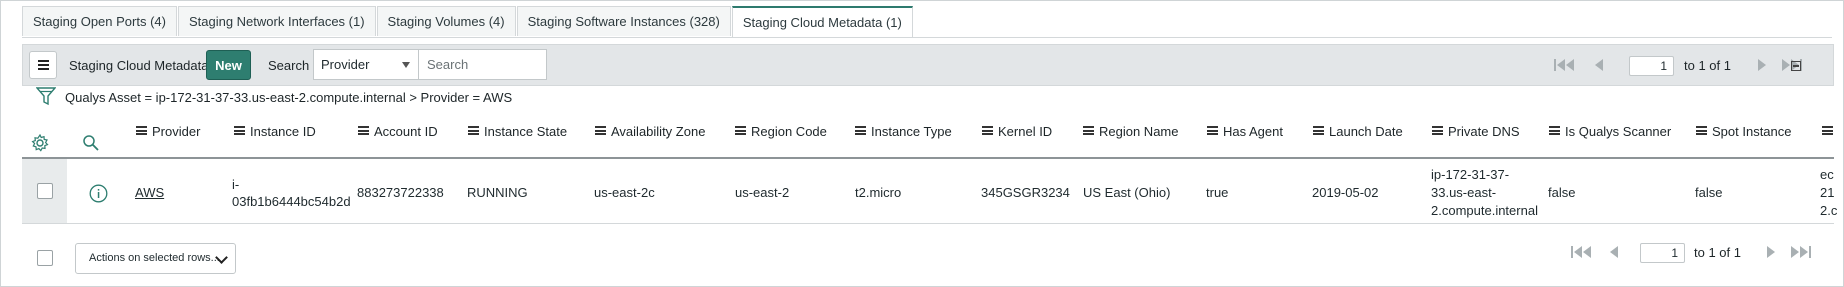 This screenshot has width=1844, height=287. I want to click on gear-icon, so click(40, 144).